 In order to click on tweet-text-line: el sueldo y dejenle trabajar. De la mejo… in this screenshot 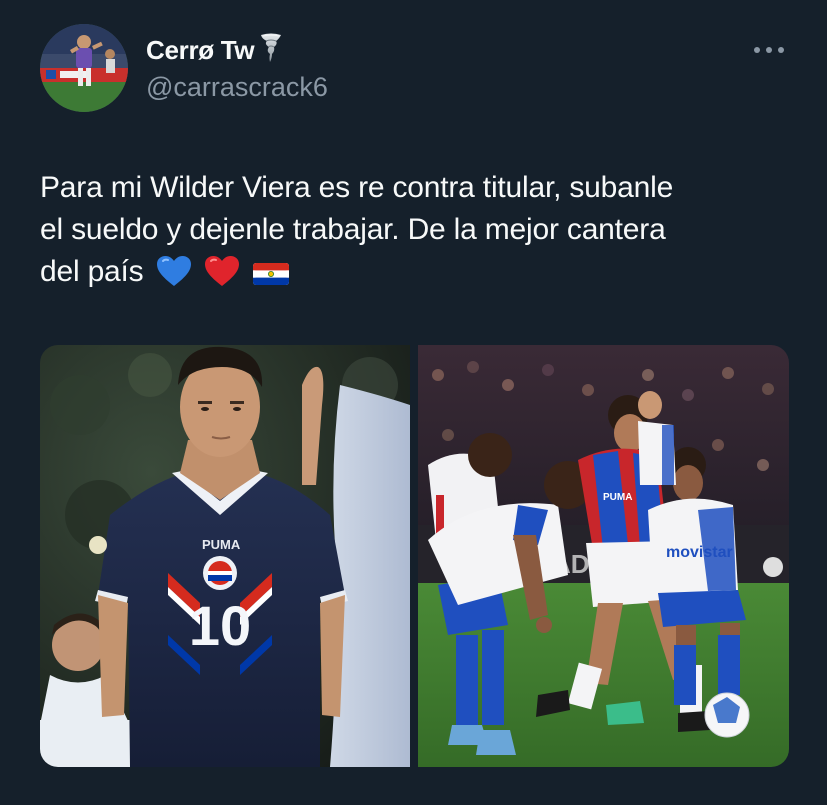, I will do `click(353, 229)`.